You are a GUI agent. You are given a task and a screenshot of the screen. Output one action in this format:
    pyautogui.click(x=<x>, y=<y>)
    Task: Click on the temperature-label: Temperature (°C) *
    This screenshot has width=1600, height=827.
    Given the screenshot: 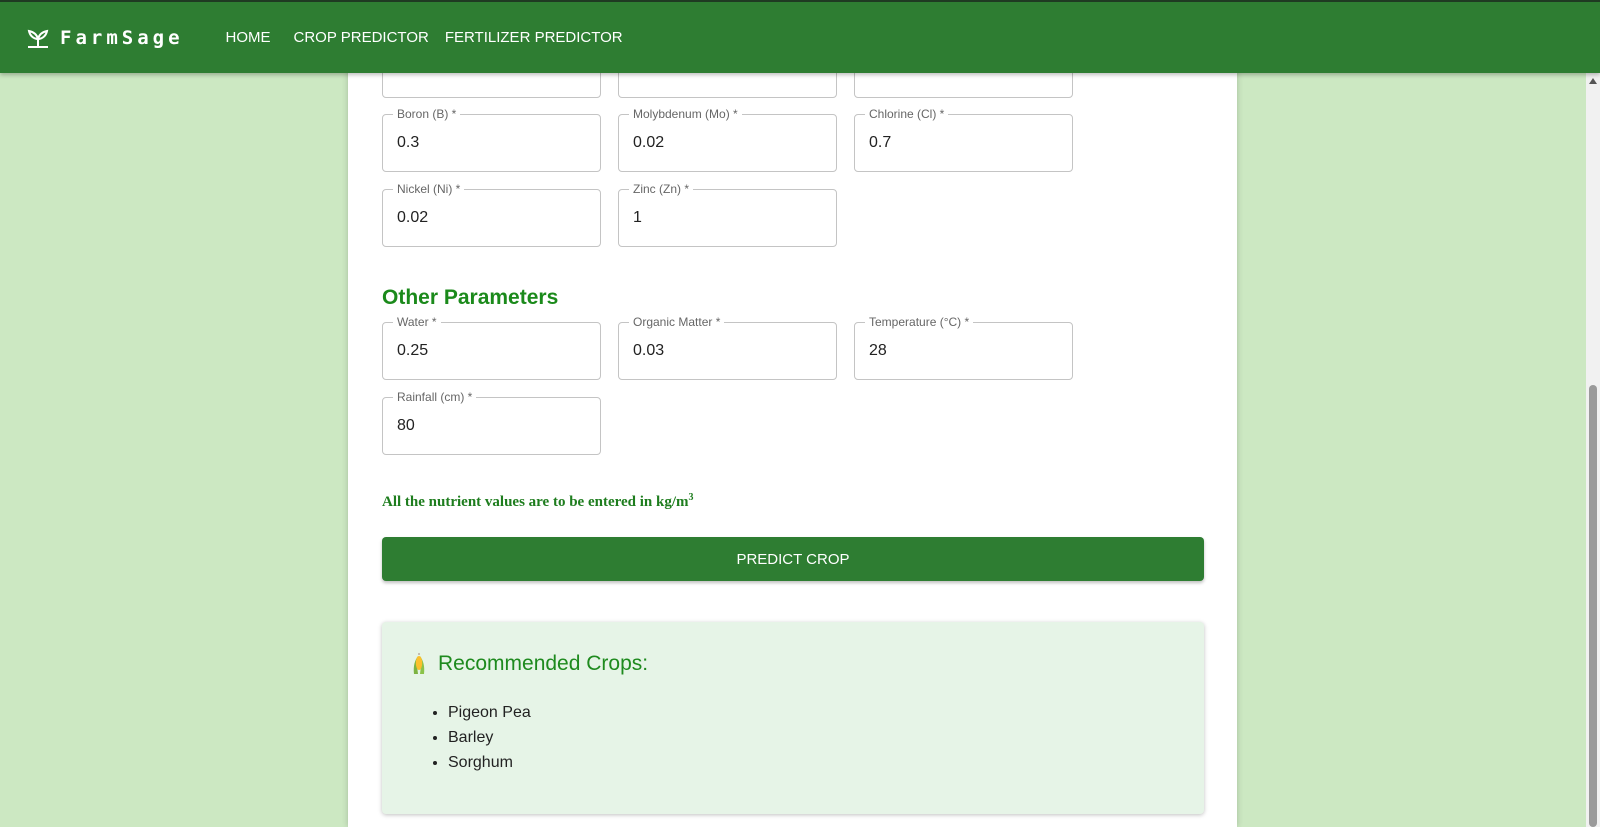 What is the action you would take?
    pyautogui.click(x=919, y=322)
    